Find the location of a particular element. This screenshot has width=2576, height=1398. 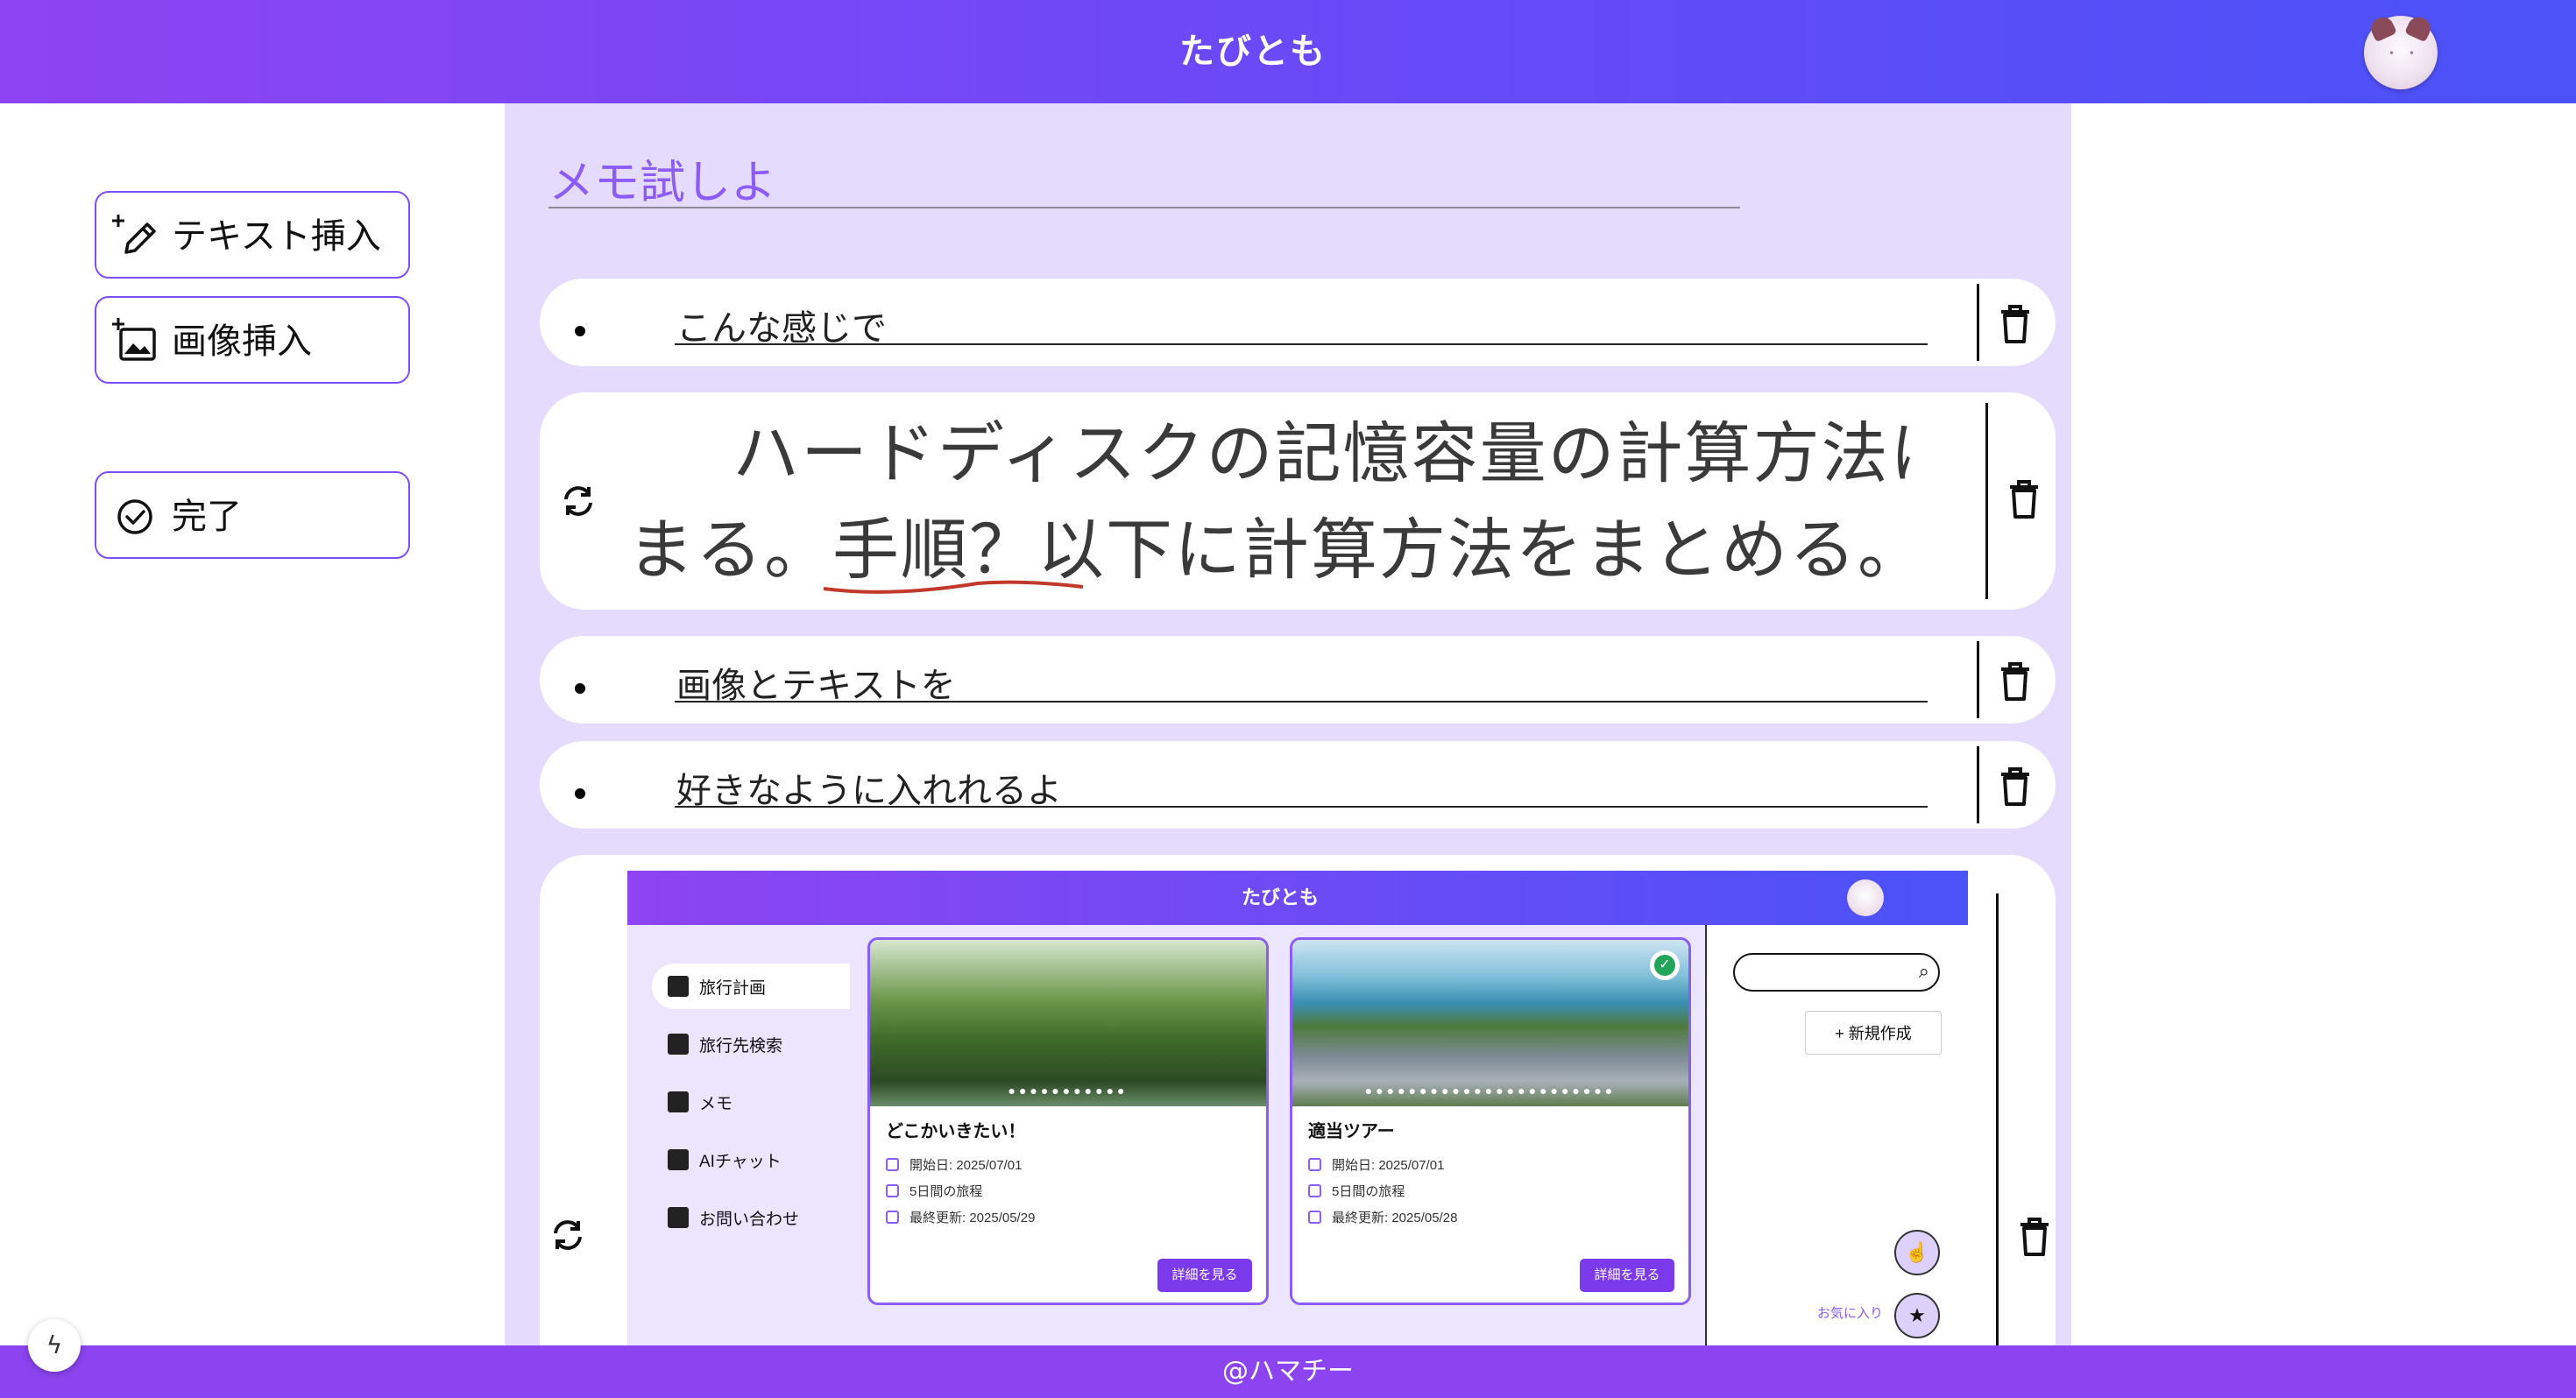

image-text-line: ハードディスクの記憶容量の計算方法に is located at coordinates (1323, 453).